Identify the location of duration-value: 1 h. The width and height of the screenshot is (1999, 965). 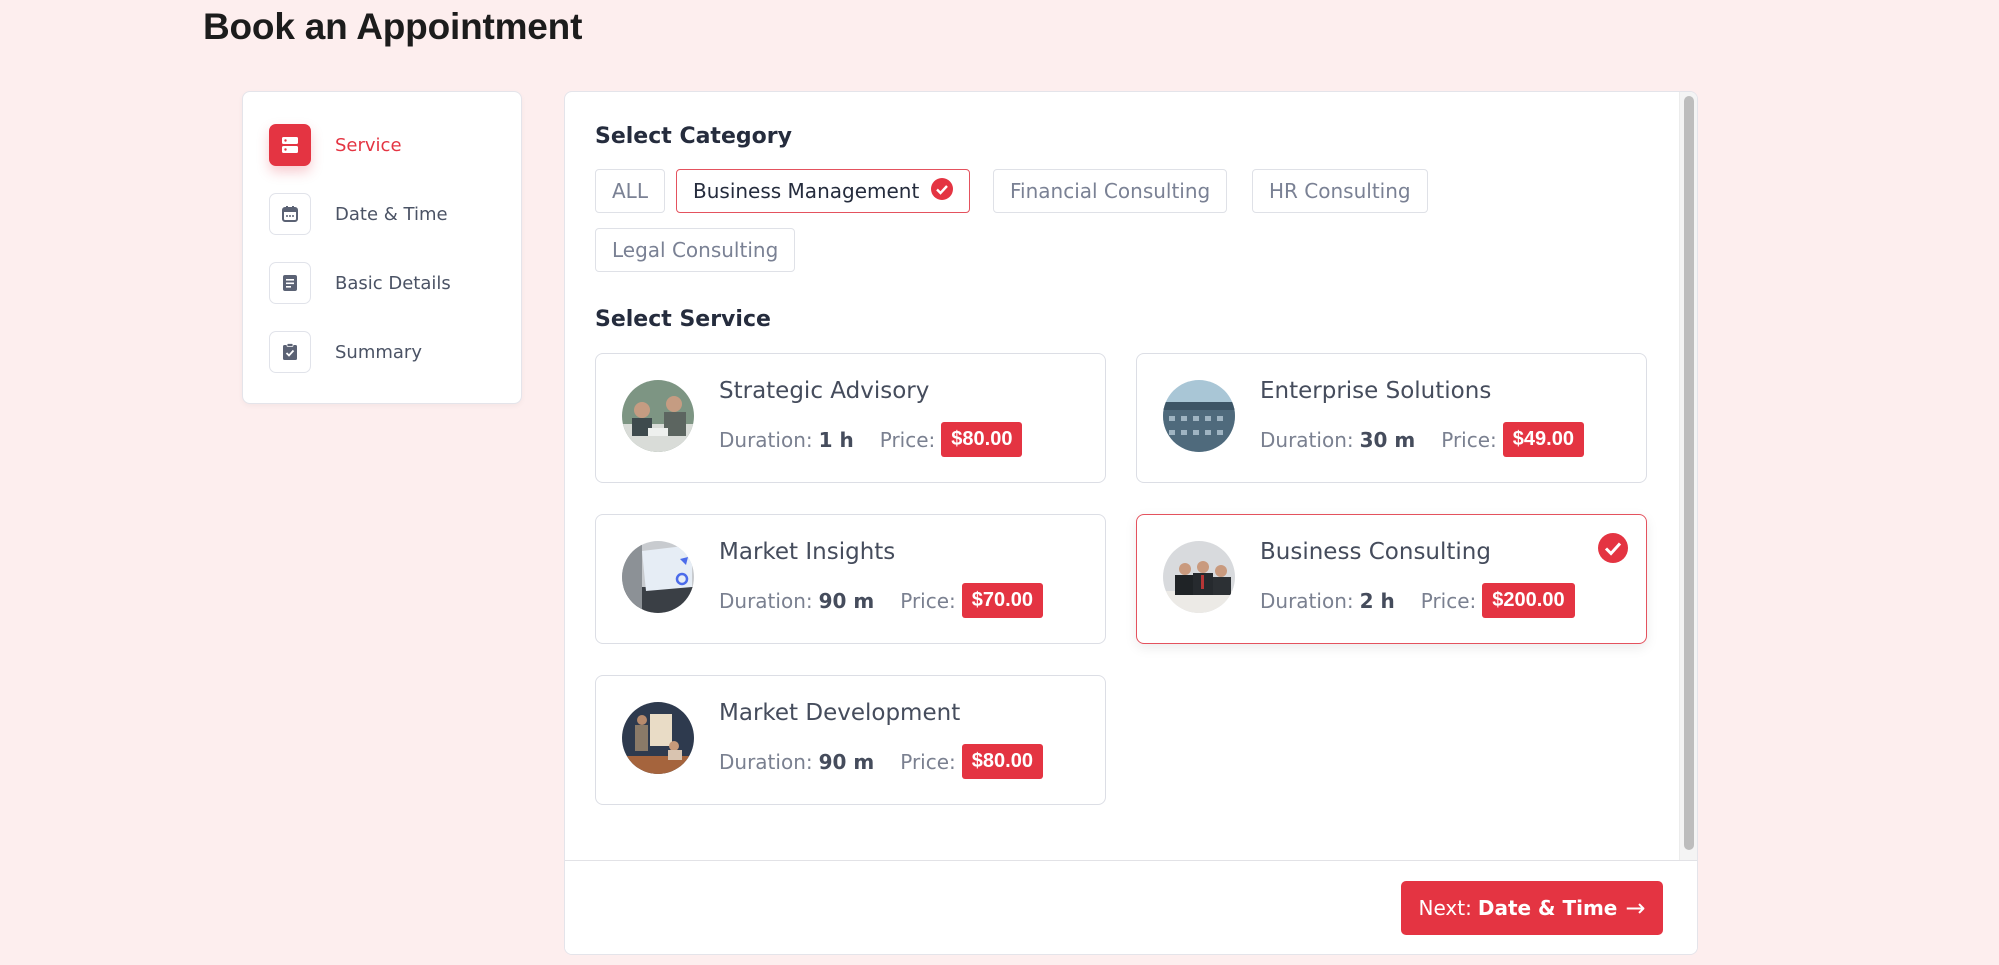
(836, 439).